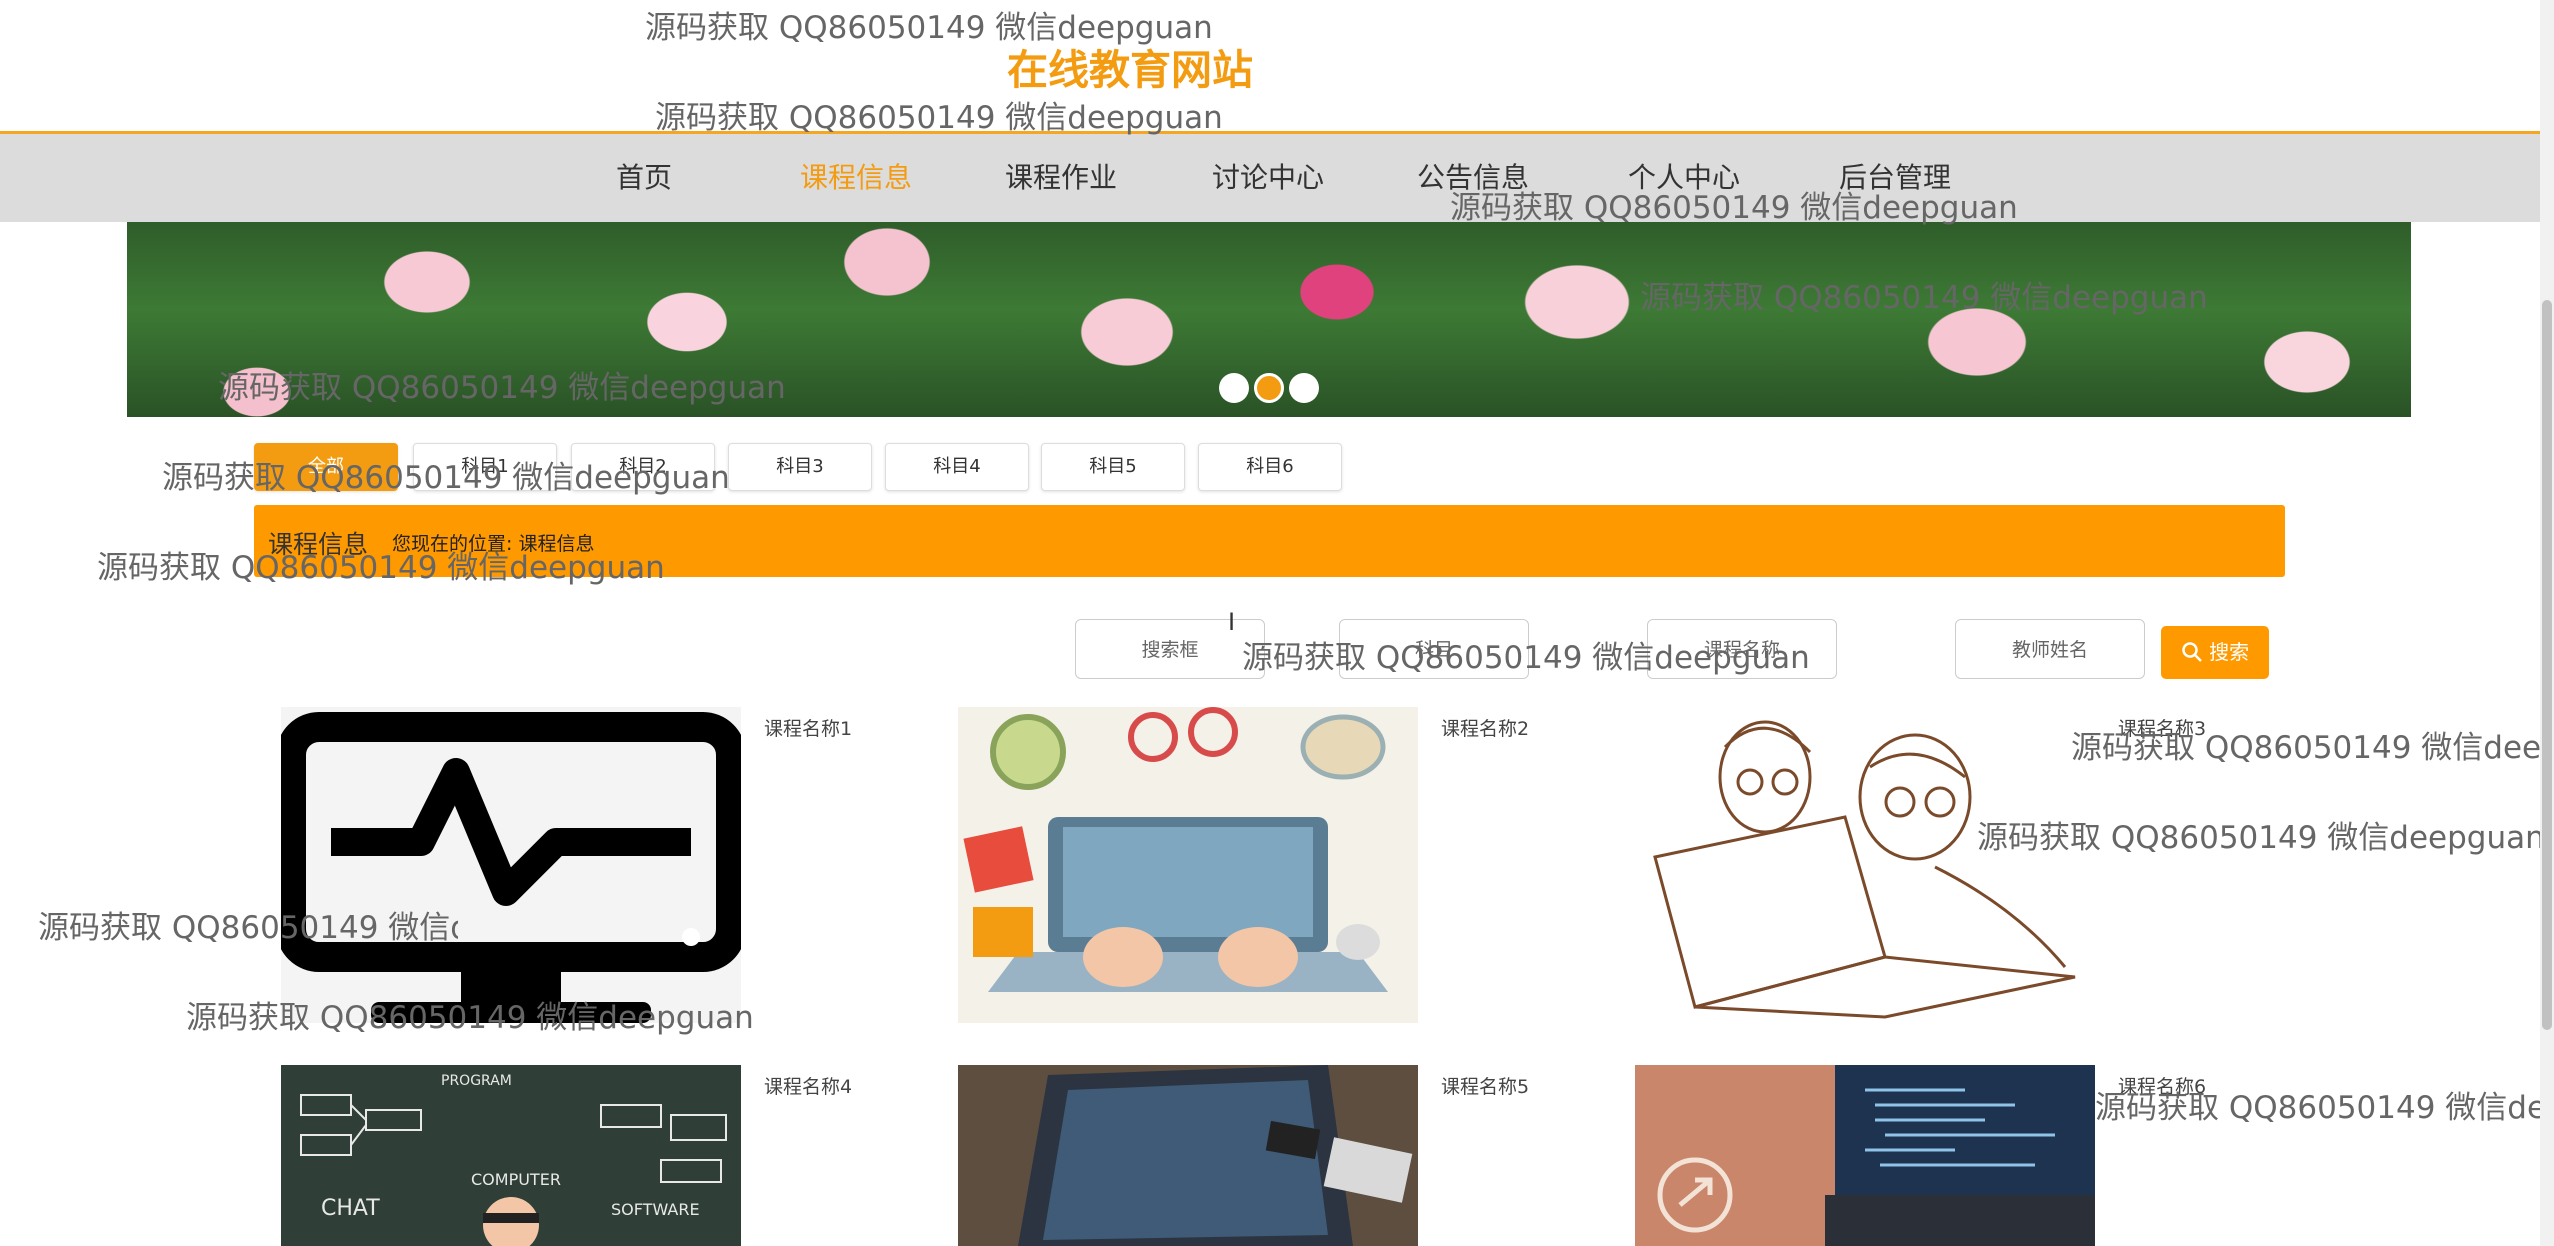 The width and height of the screenshot is (2554, 1246). Describe the element at coordinates (1485, 727) in the screenshot. I see `course-2-name: 课程名称2` at that location.